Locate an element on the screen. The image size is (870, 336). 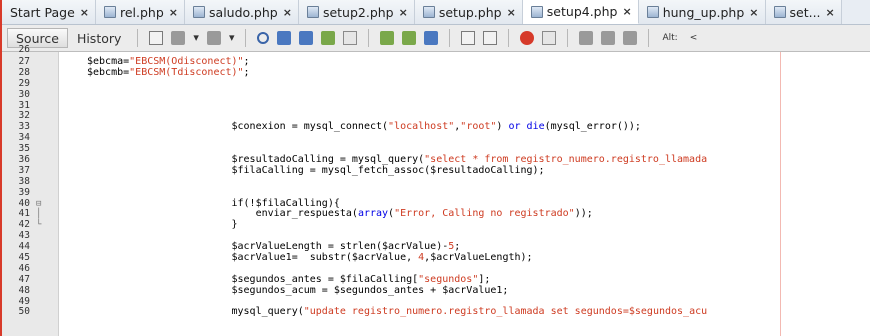
editor-tab: set... × is located at coordinates (803, 12).